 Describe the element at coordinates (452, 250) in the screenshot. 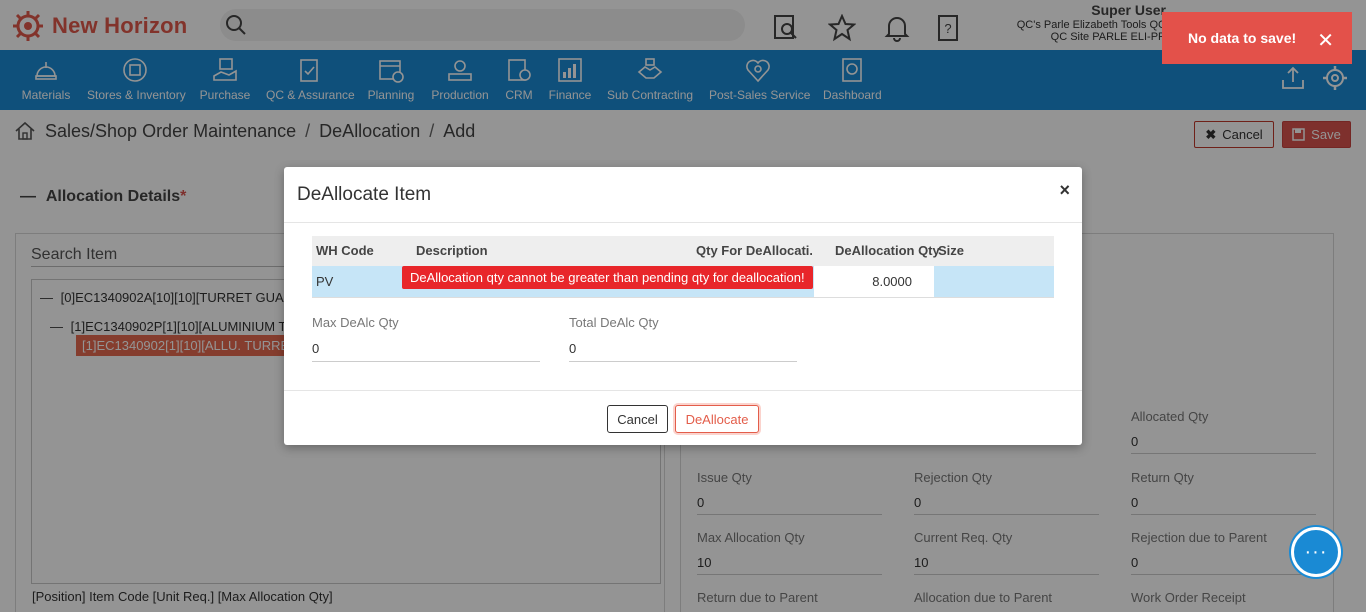

I see `column-header-description: Description` at that location.